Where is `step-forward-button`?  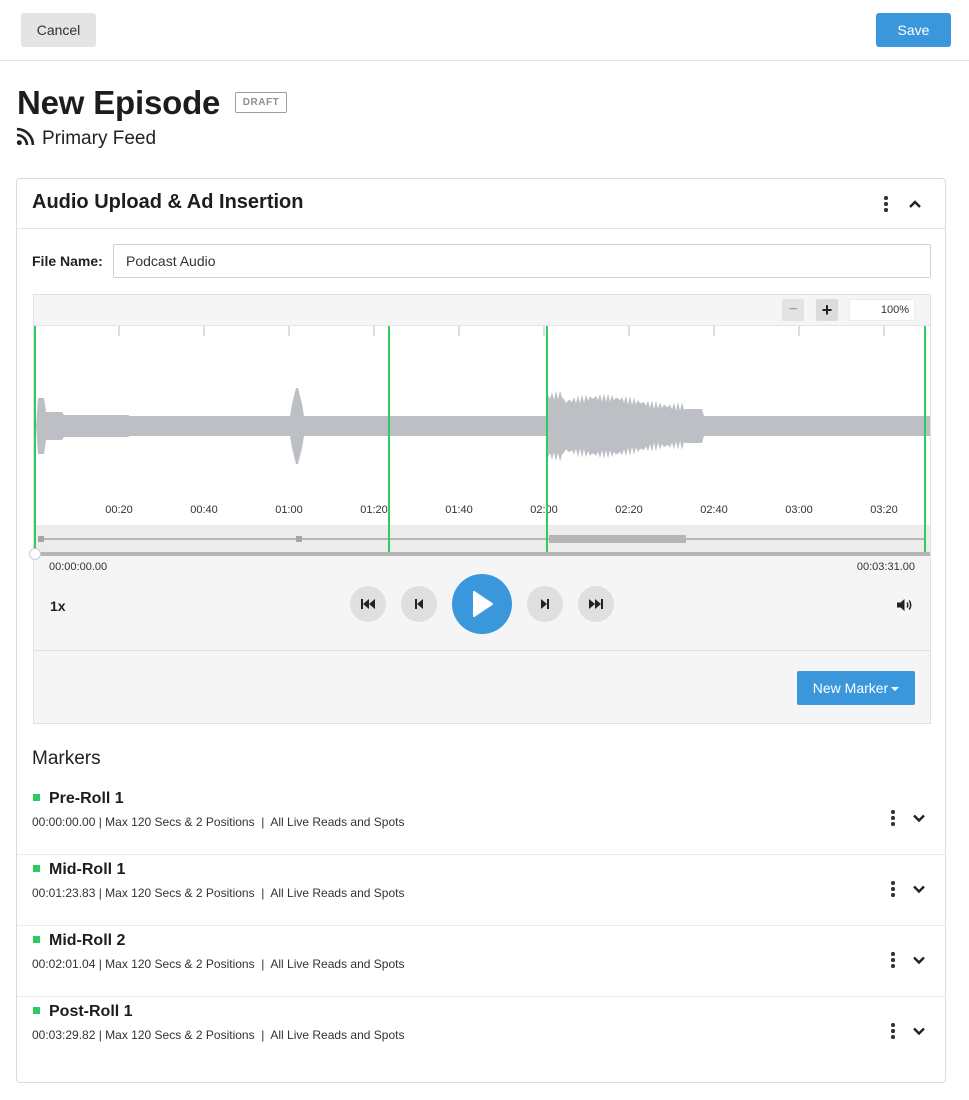 step-forward-button is located at coordinates (545, 604).